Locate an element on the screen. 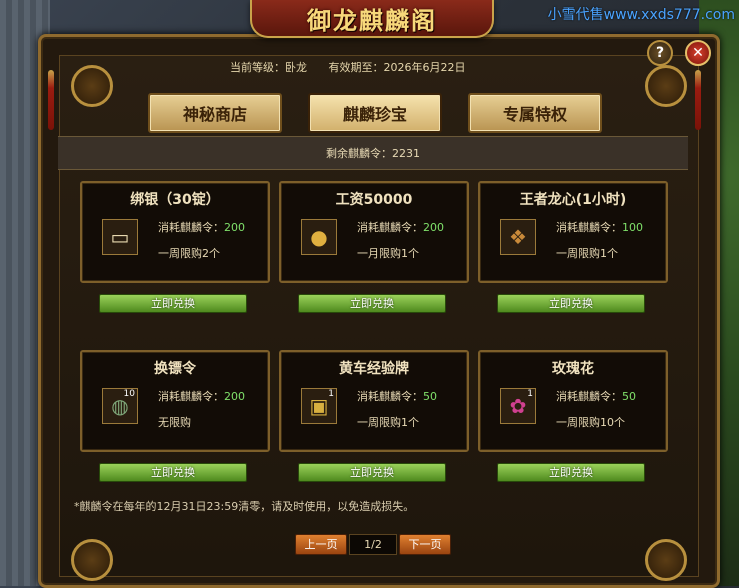 This screenshot has height=588, width=739. help-icon: ? is located at coordinates (660, 53).